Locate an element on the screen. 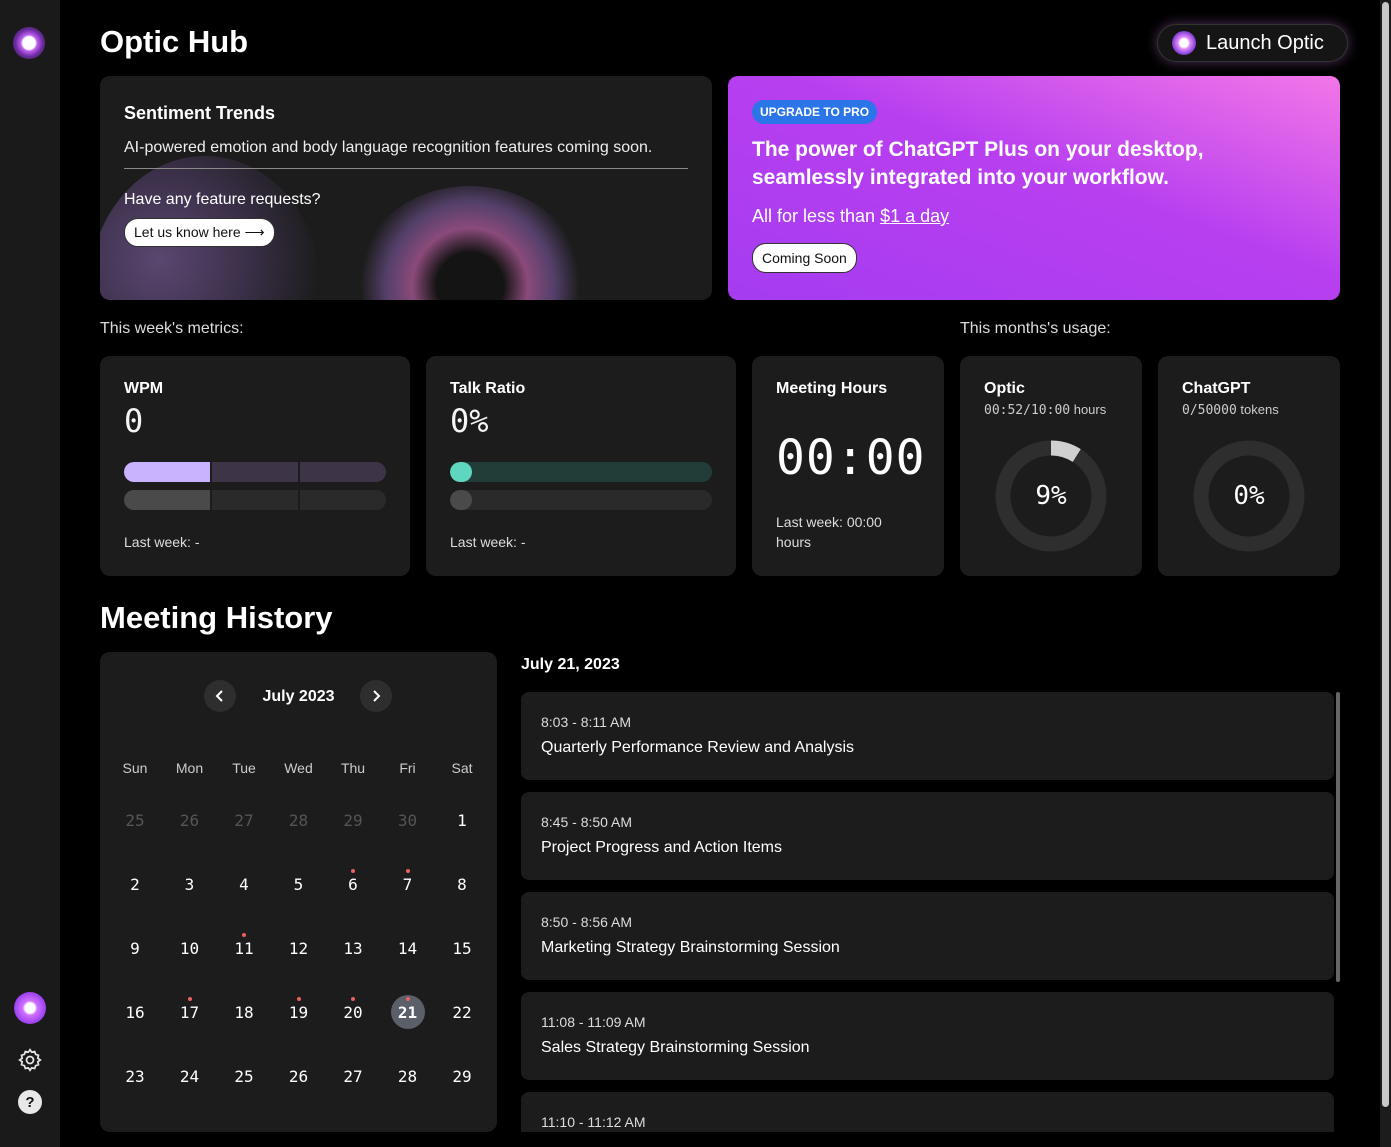 This screenshot has width=1391, height=1147. calendar-day: 7 is located at coordinates (408, 884).